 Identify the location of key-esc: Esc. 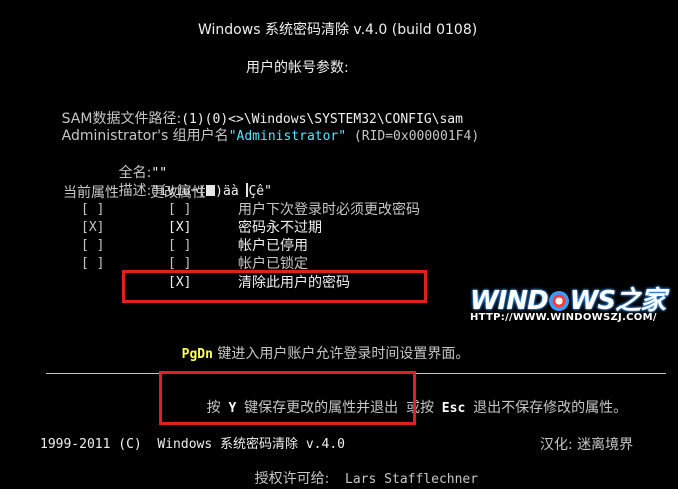
(453, 408).